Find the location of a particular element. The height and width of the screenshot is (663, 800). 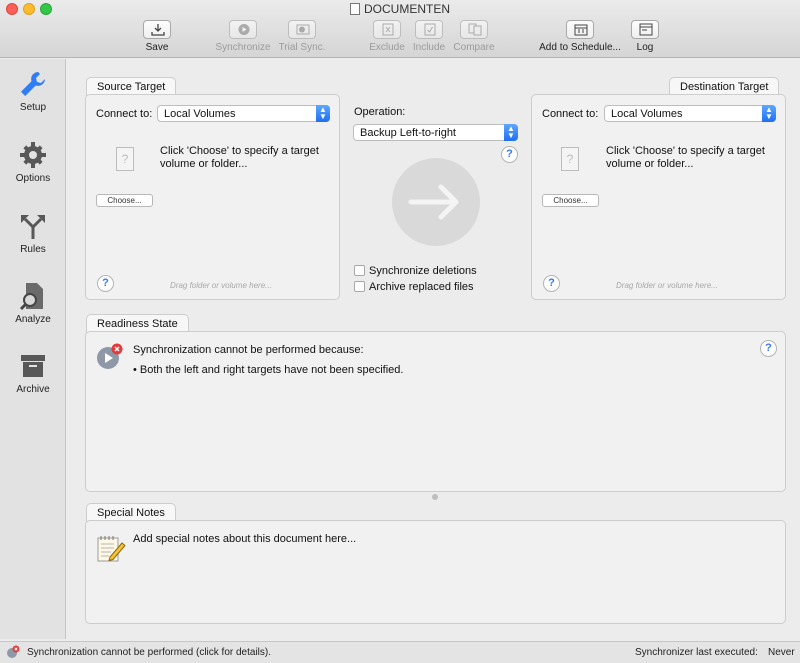

magnifier-doc-icon is located at coordinates (31, 297).